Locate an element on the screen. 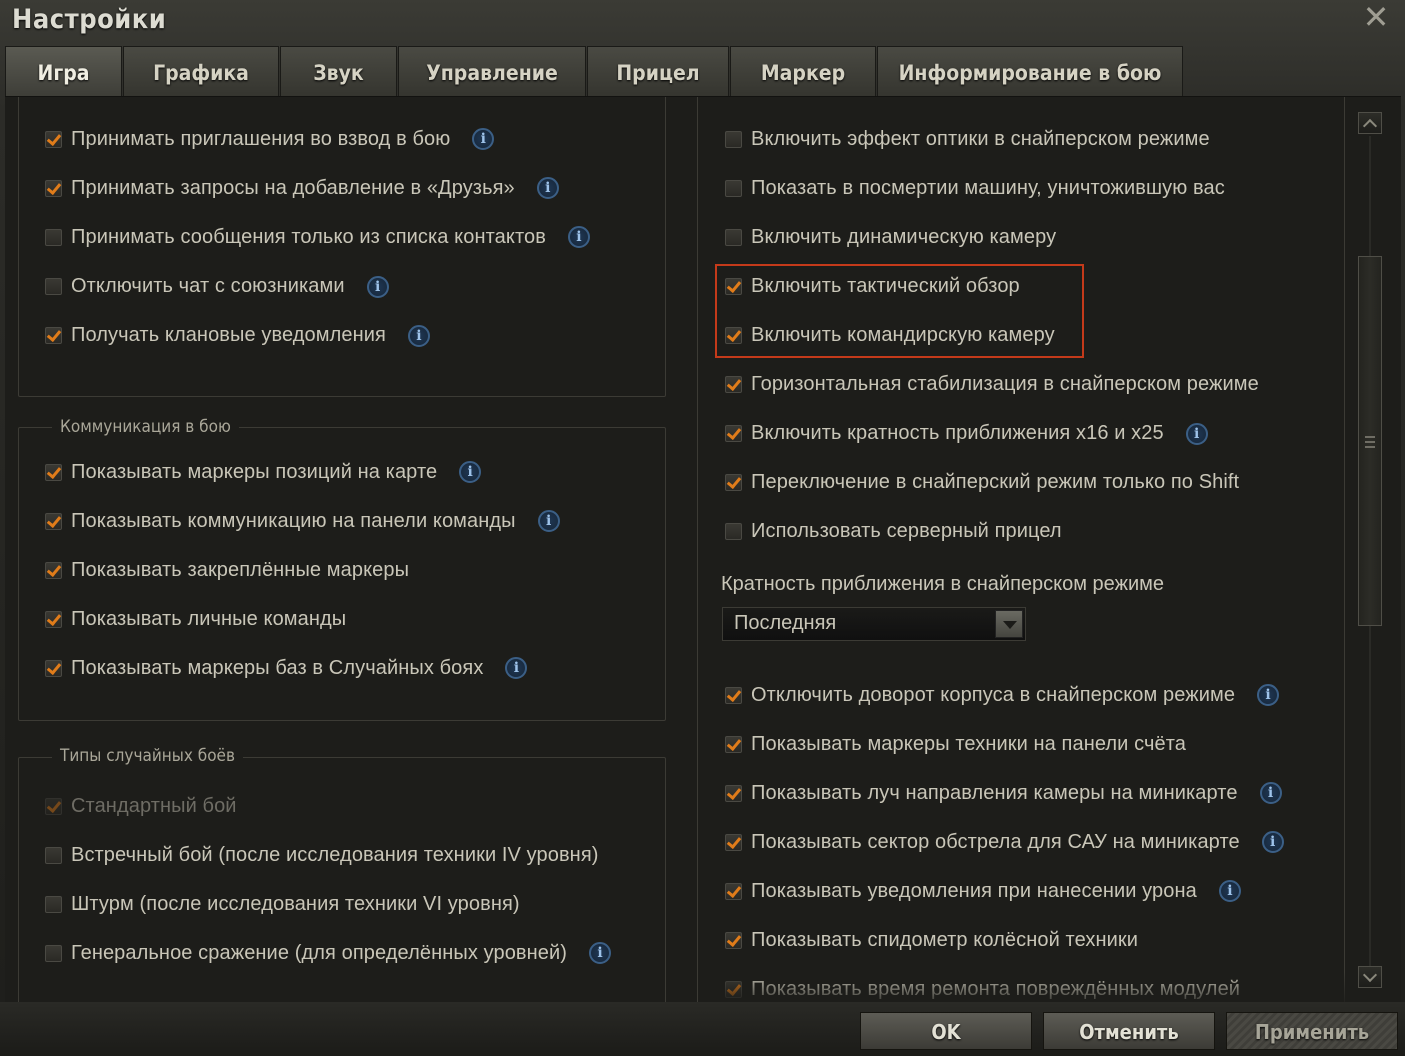  option-row: Включить командирскую камеру is located at coordinates (890, 335).